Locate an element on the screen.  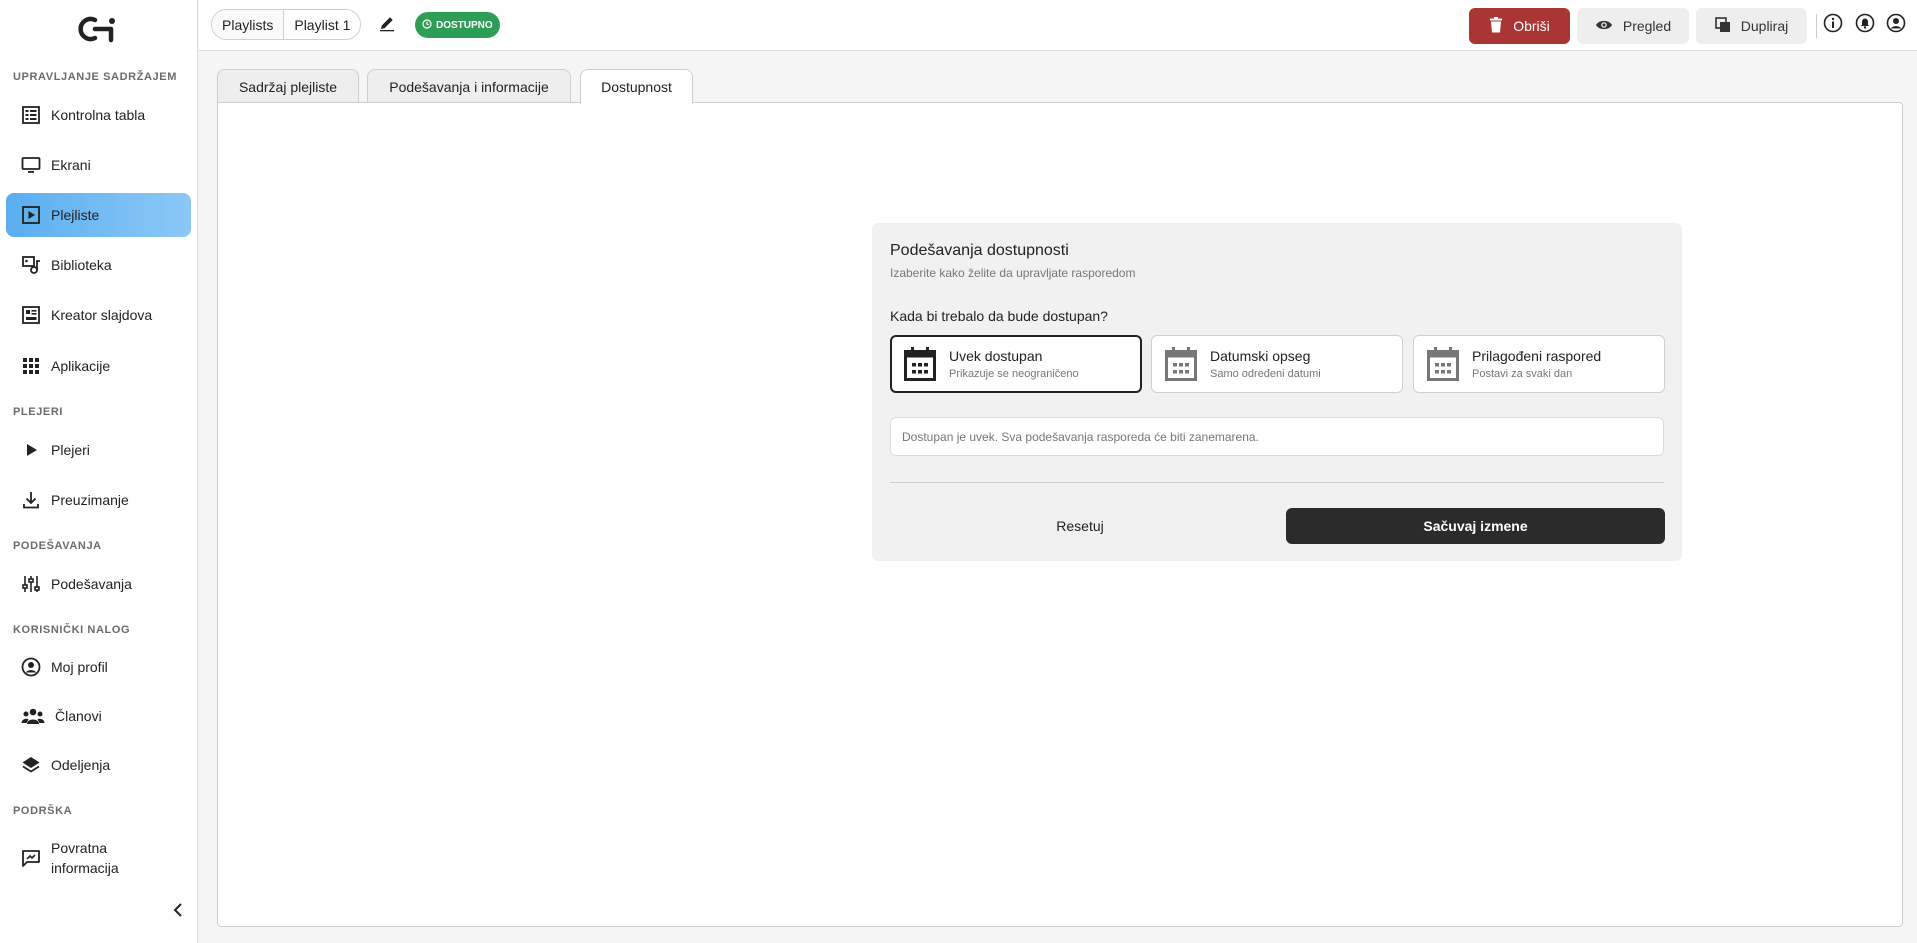
delete-label: Obriši is located at coordinates (1531, 26).